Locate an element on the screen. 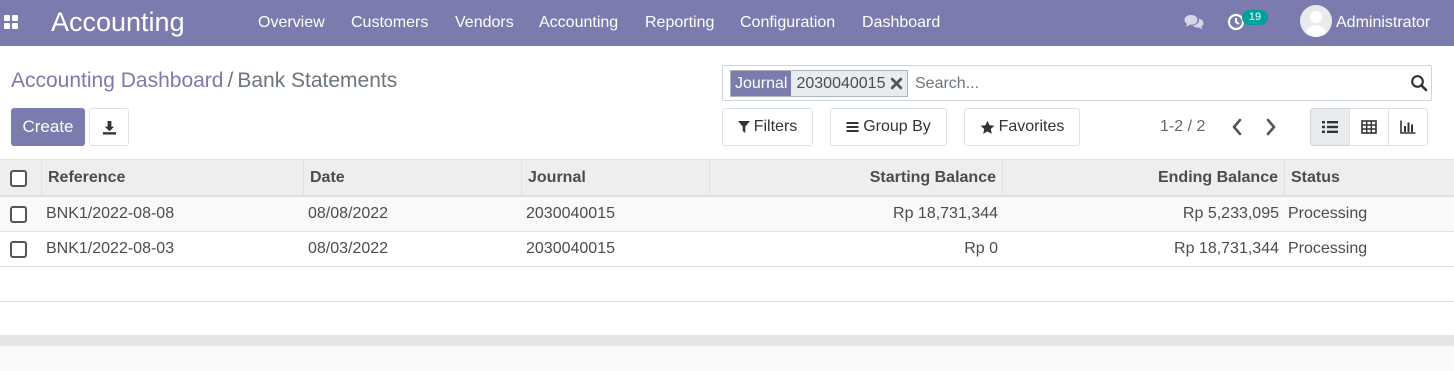 This screenshot has width=1454, height=371. cell-ending-balance: Rp 18,731,344 is located at coordinates (1226, 248).